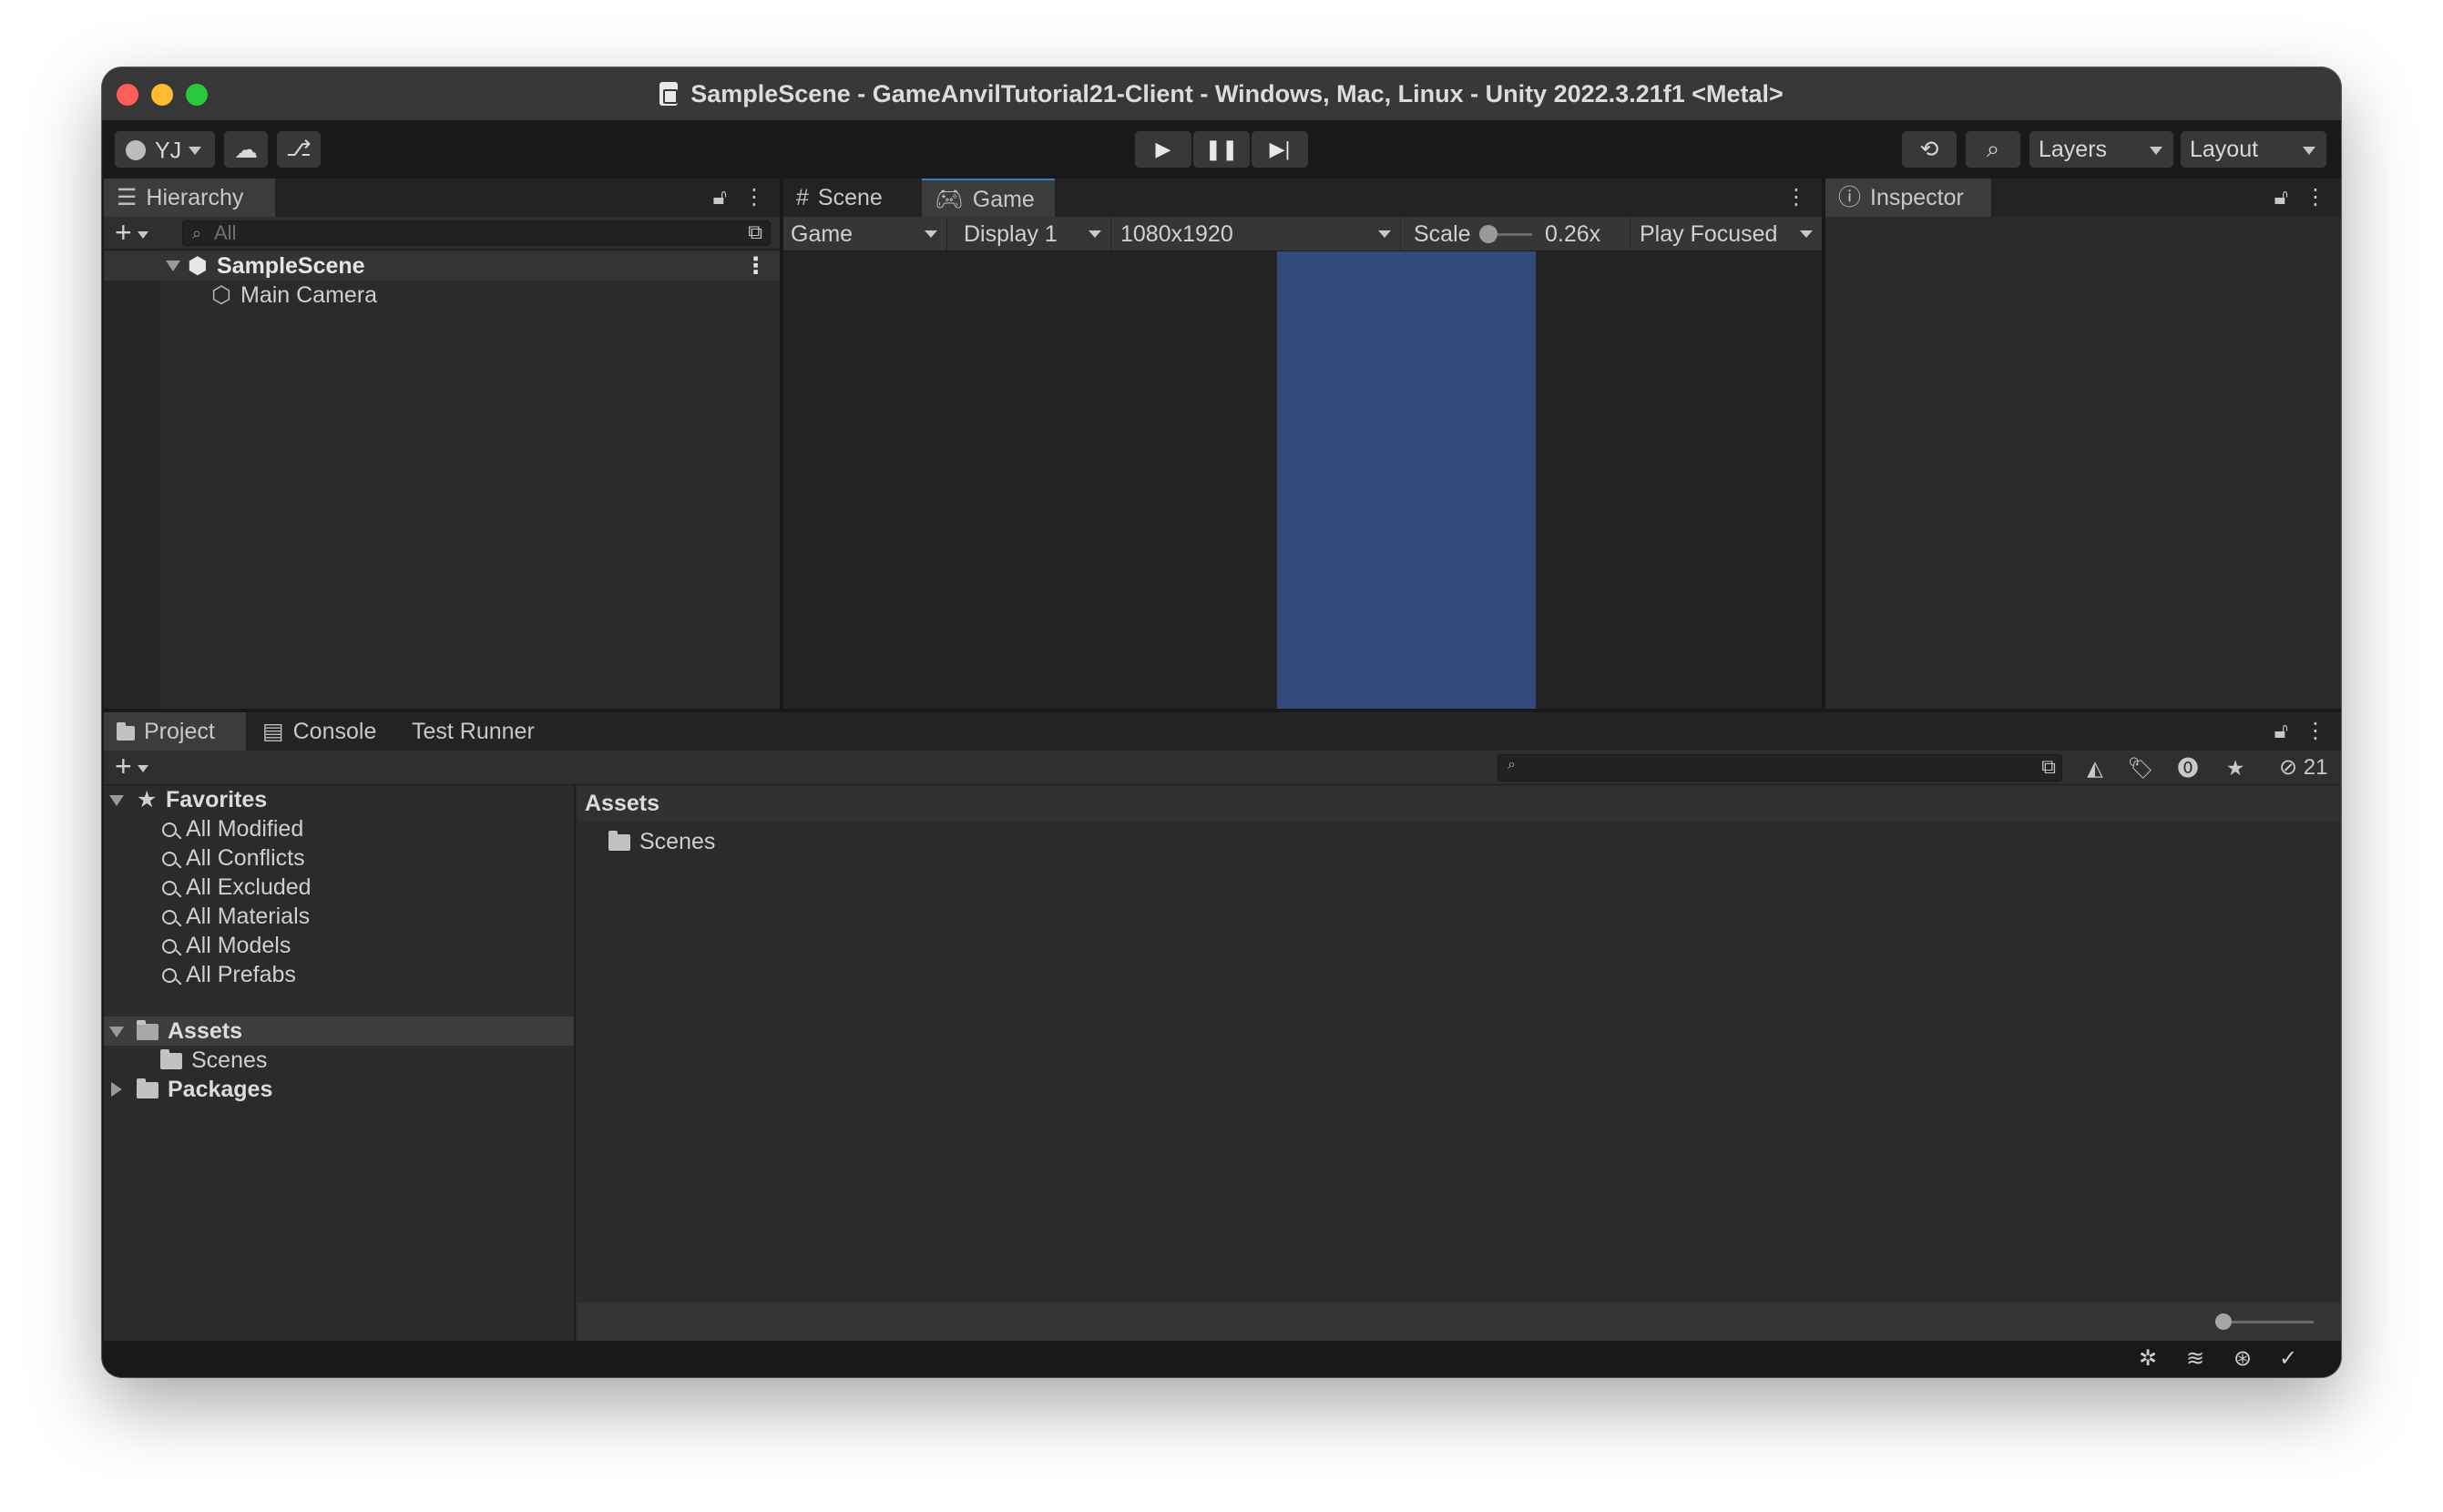  Describe the element at coordinates (339, 888) in the screenshot. I see `tree-item-all-excluded: All Excluded` at that location.